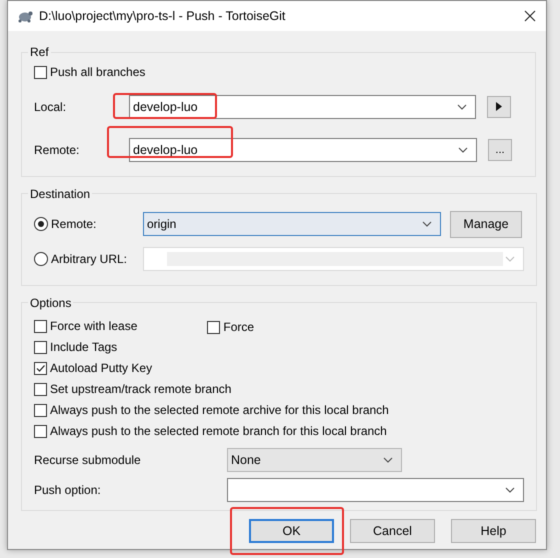  I want to click on group-title: Options, so click(50, 303).